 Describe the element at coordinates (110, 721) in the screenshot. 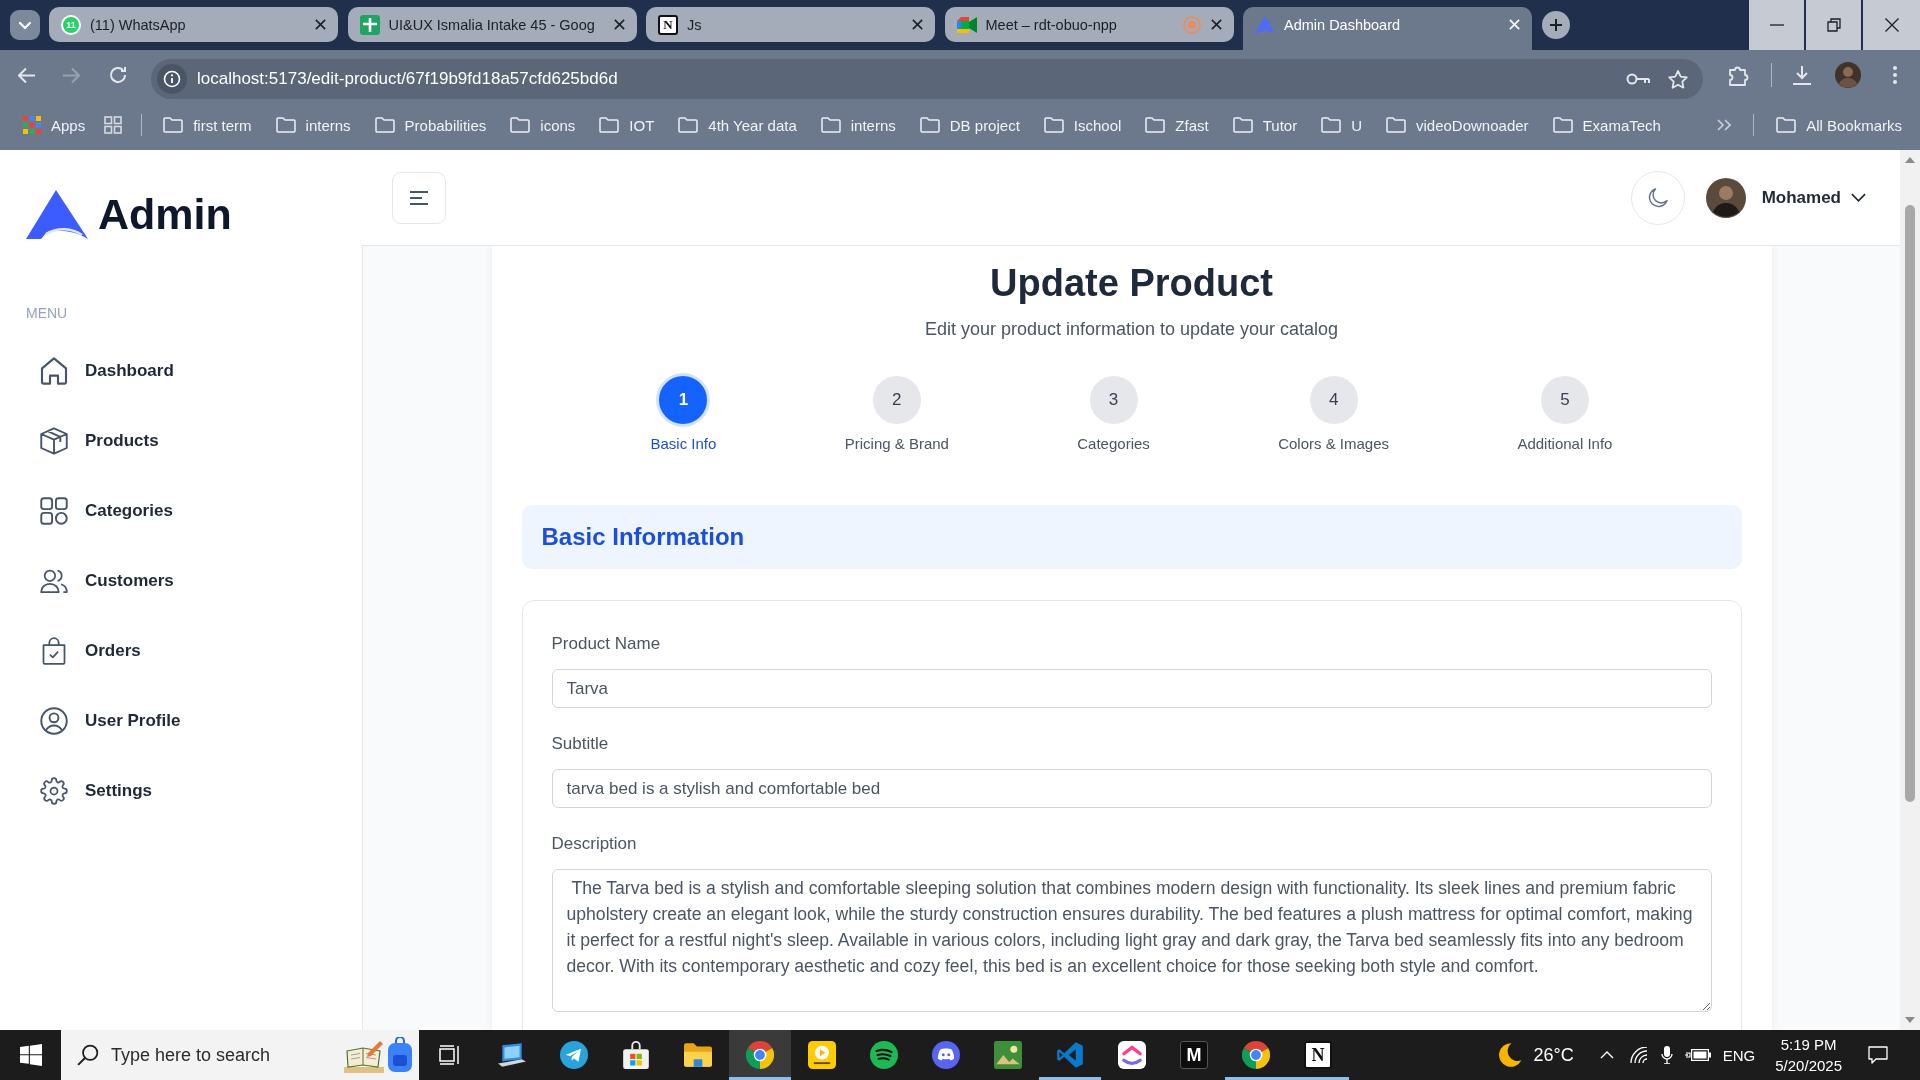

I see `sidebar-item: User Profile` at that location.